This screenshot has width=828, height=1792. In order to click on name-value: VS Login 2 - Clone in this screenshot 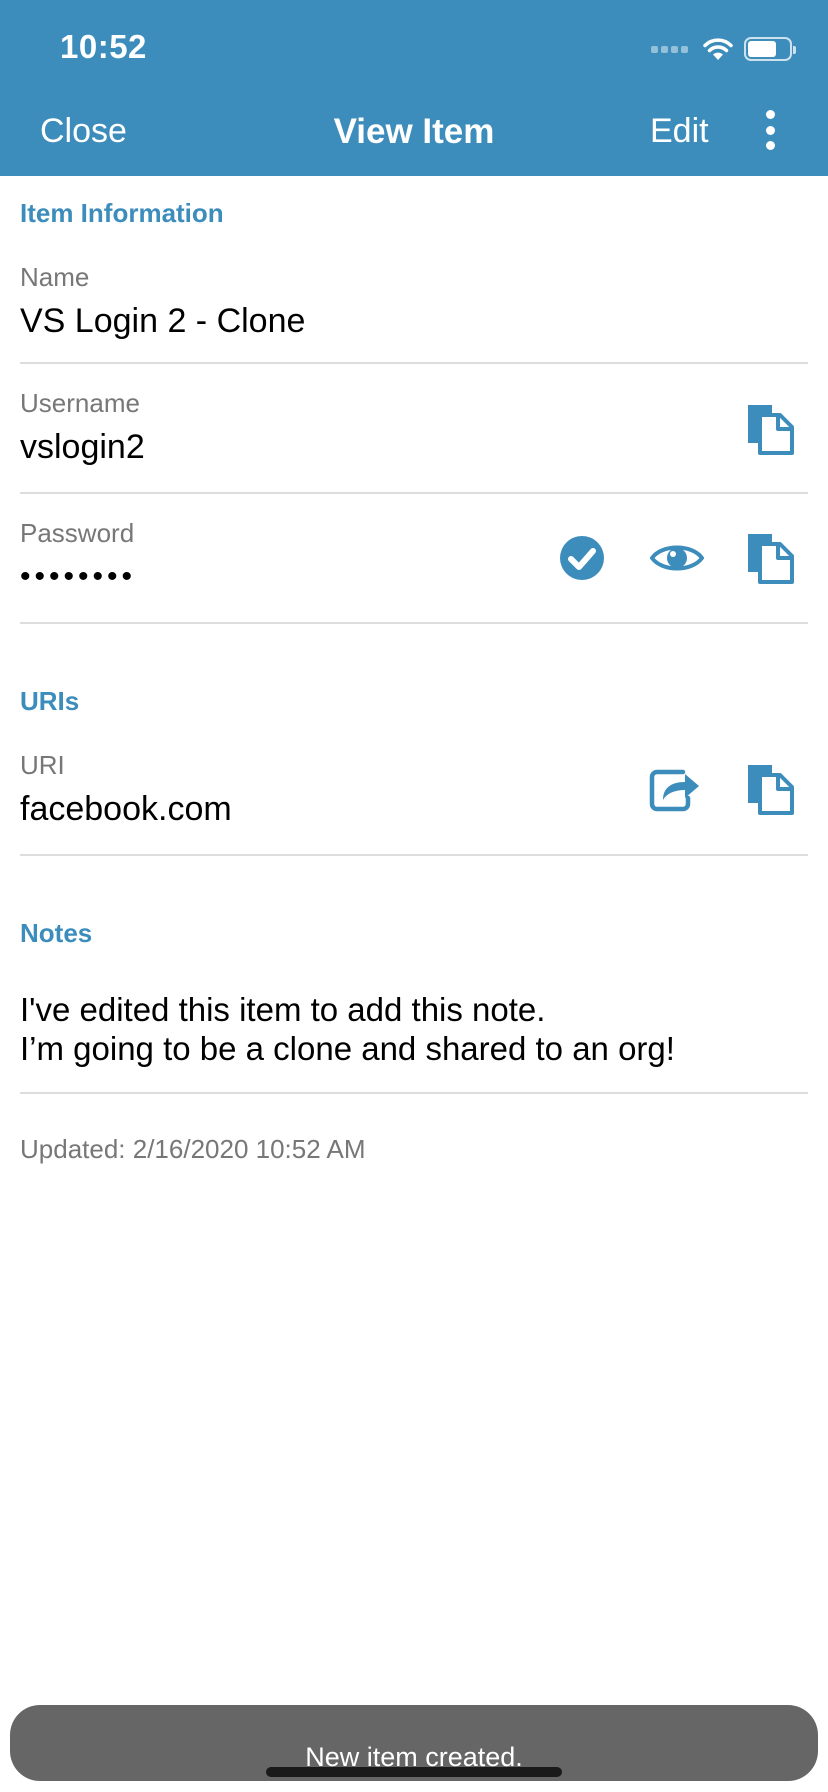, I will do `click(163, 321)`.